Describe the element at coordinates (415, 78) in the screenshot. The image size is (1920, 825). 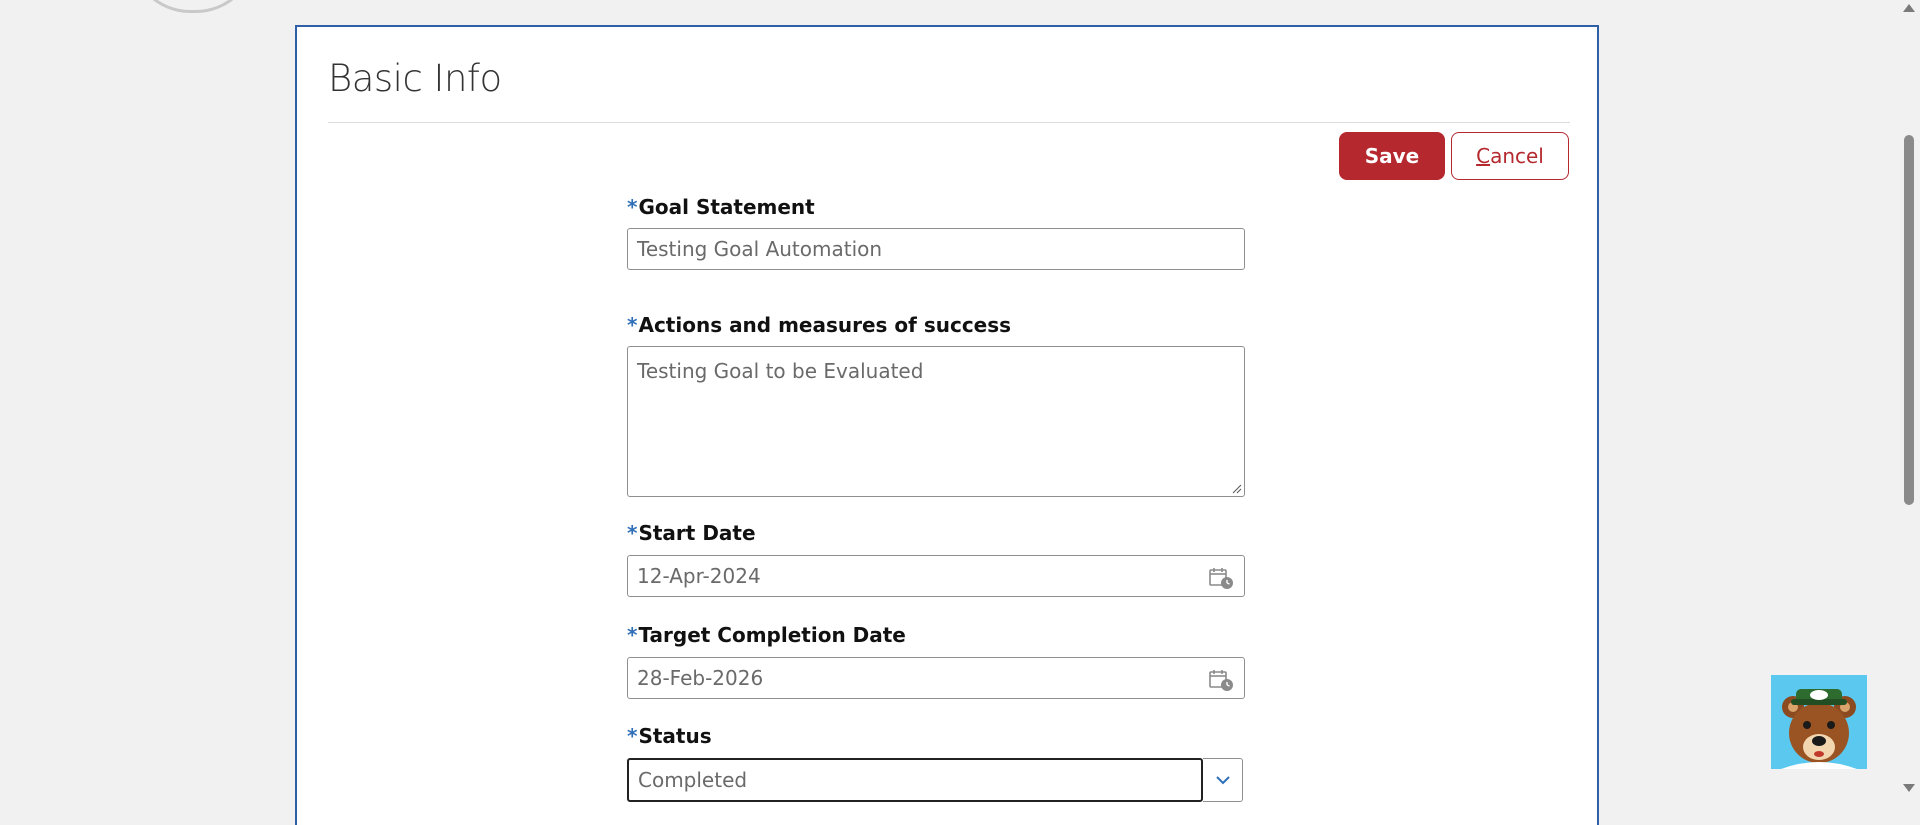
I see `page-title: Basic Info` at that location.